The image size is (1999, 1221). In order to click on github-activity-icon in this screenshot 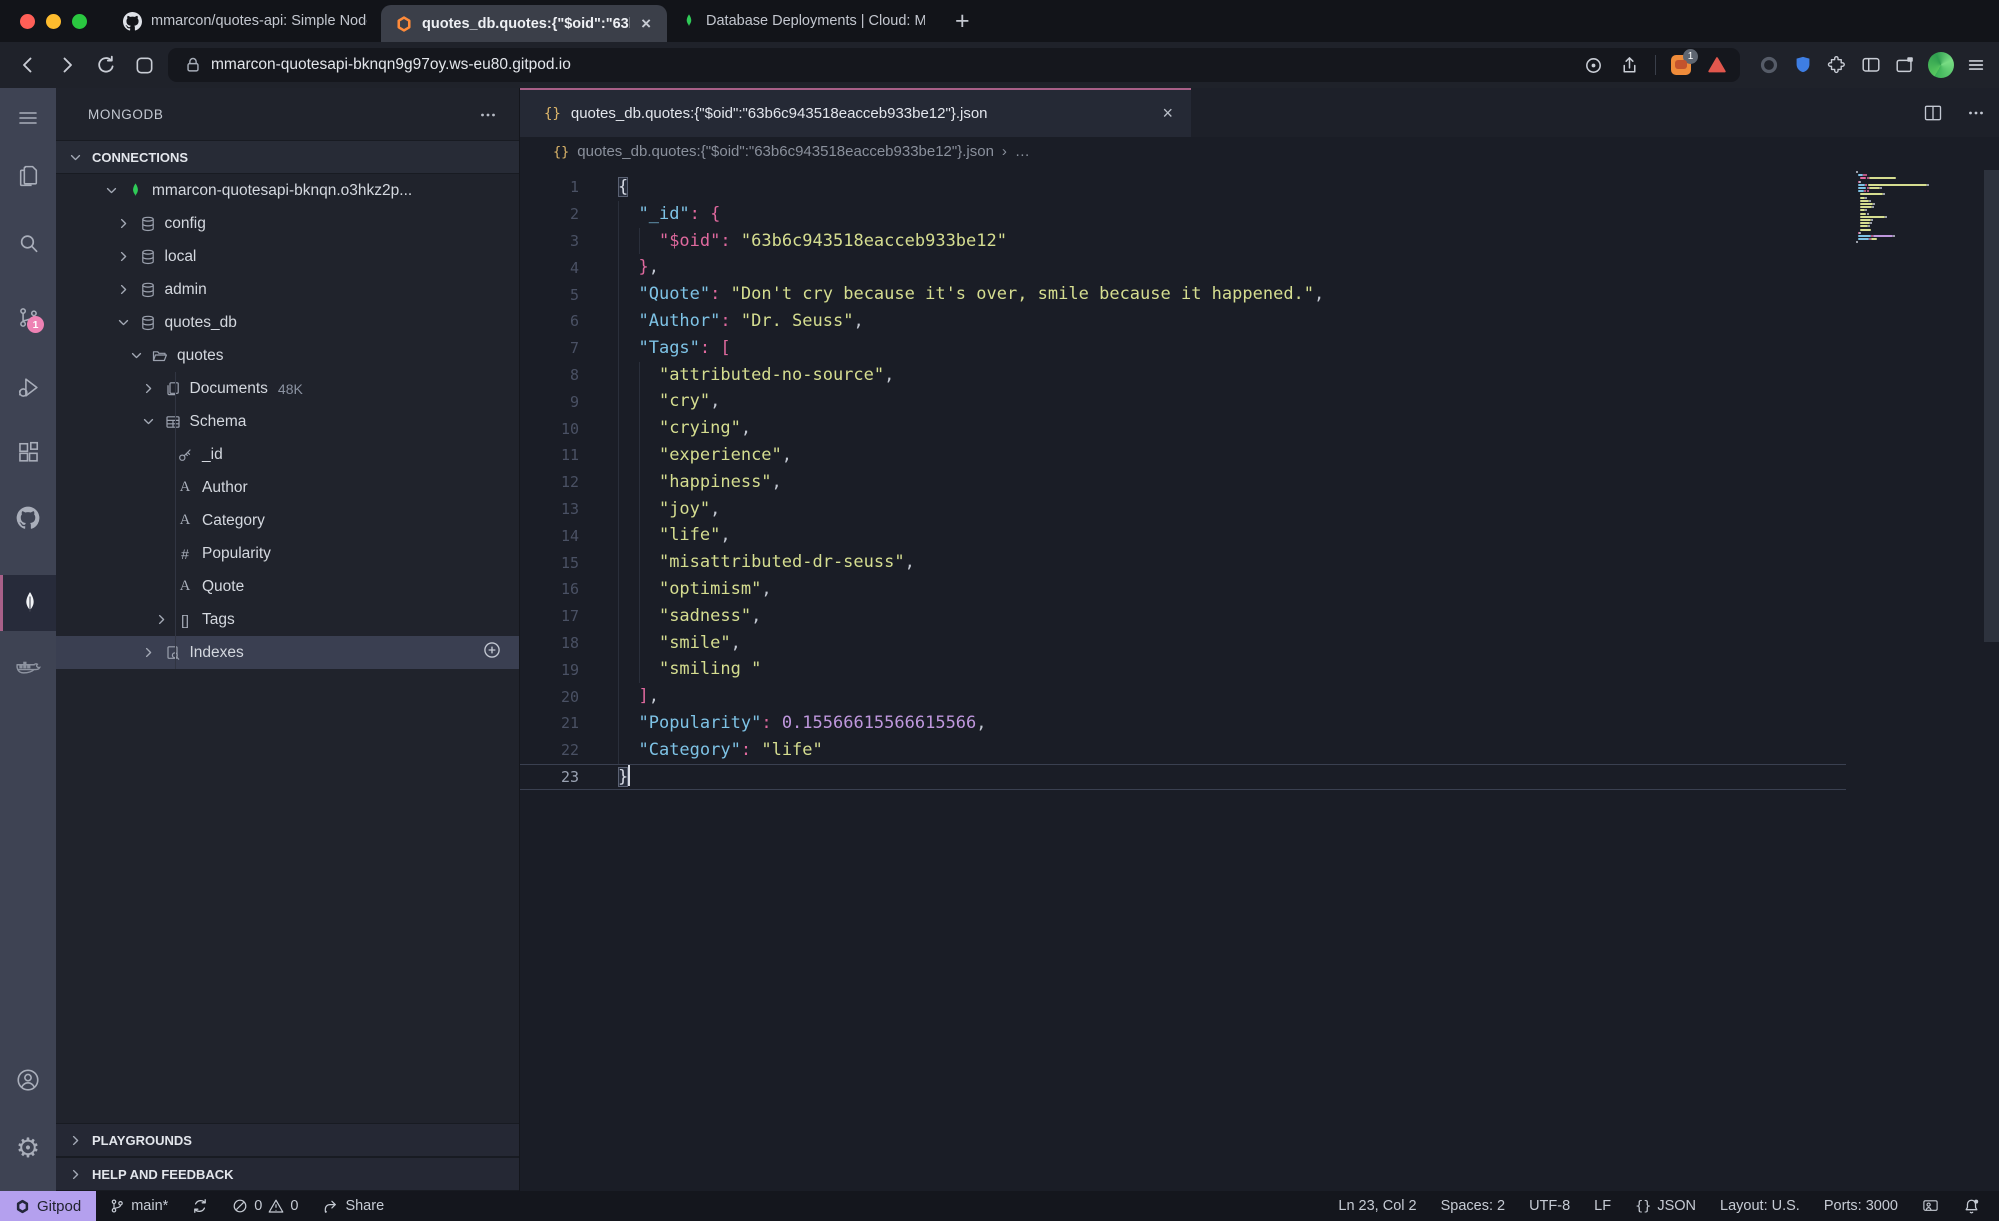, I will do `click(28, 518)`.